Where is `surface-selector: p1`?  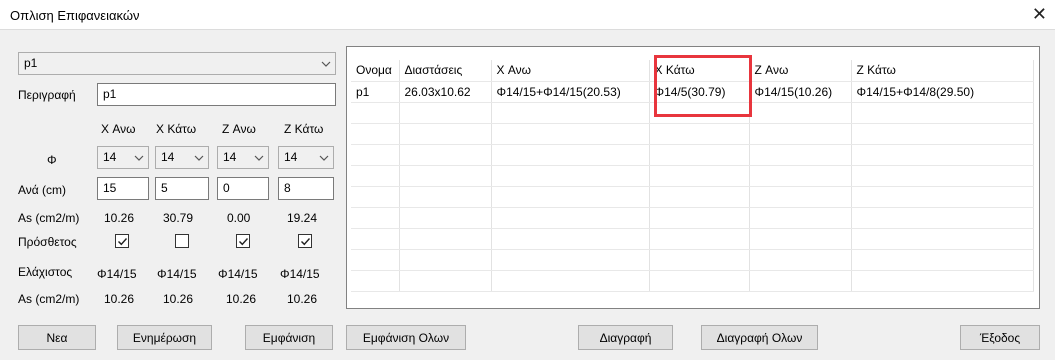
surface-selector: p1 is located at coordinates (177, 63).